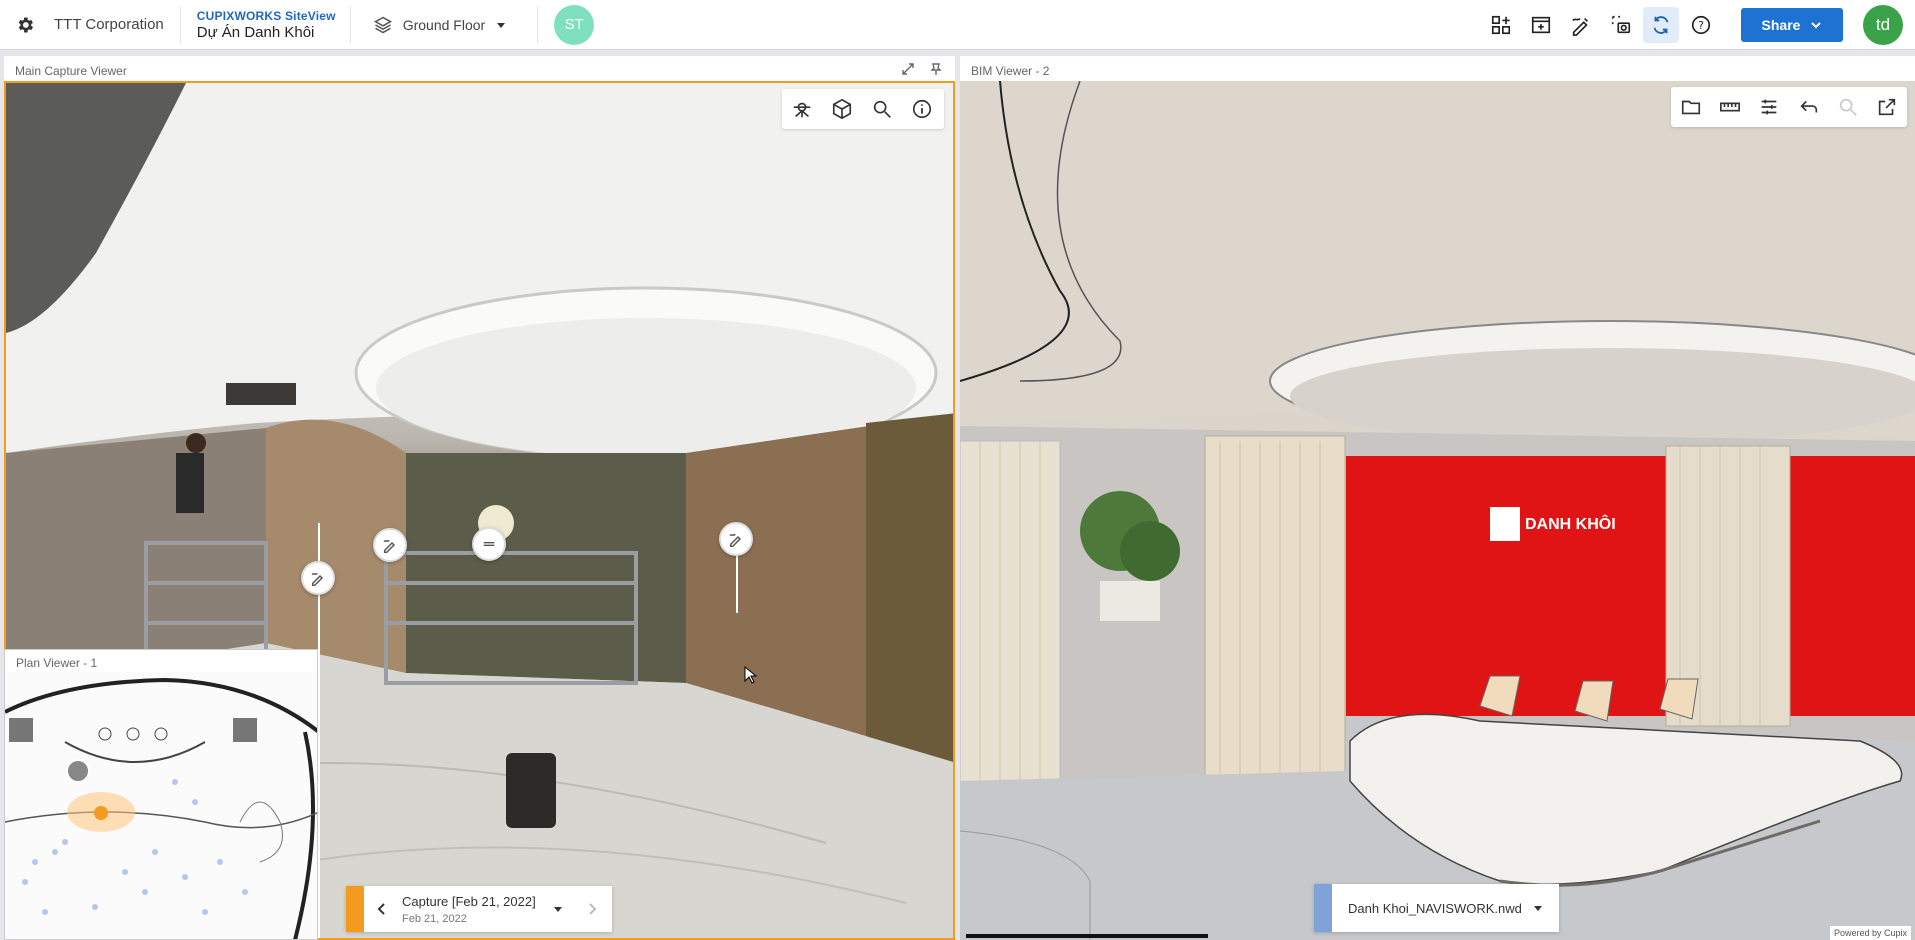  I want to click on mouse-cursor-icon, so click(751, 675).